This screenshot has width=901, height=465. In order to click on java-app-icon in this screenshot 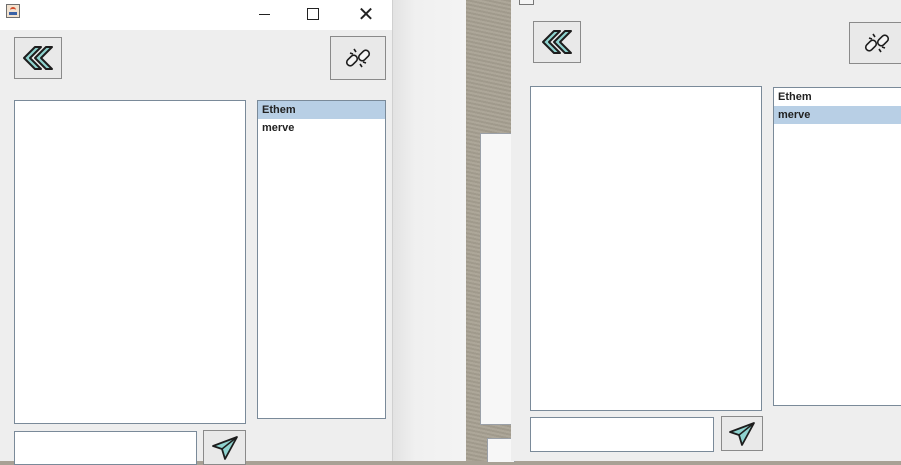, I will do `click(13, 11)`.